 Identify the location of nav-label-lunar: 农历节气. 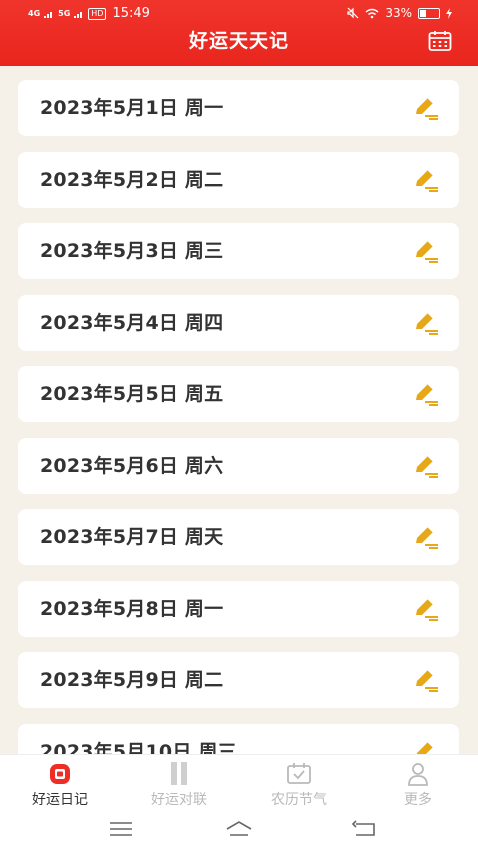
(299, 800).